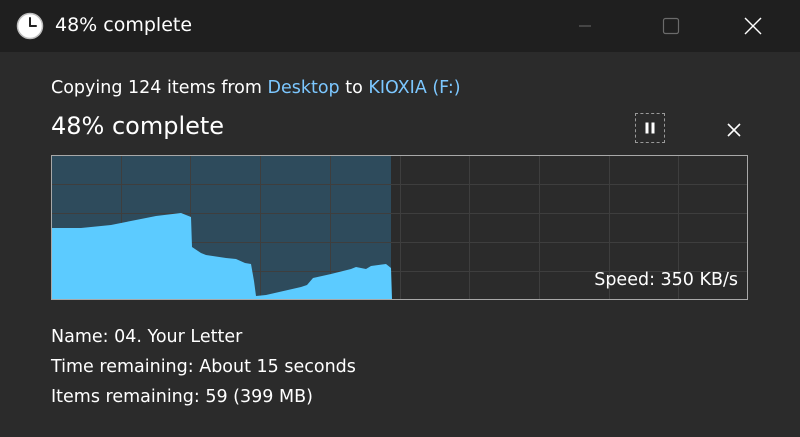  I want to click on cancel-button, so click(734, 130).